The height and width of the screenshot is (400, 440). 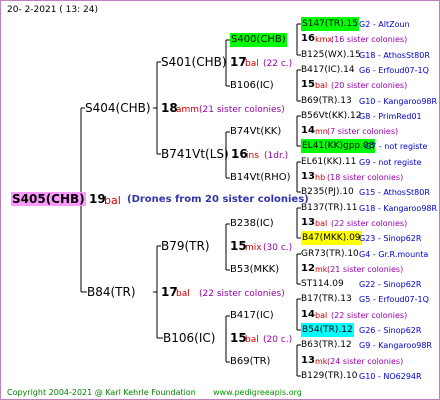 What do you see at coordinates (390, 376) in the screenshot?
I see `gen4-info: G10 - NO6294R` at bounding box center [390, 376].